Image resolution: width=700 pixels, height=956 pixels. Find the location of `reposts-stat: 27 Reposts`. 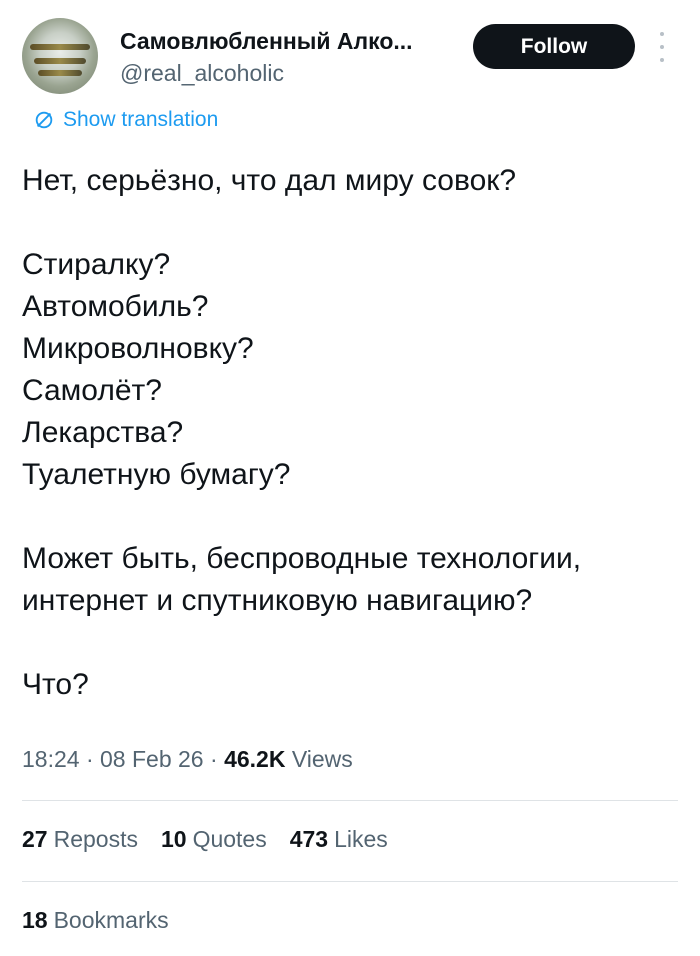

reposts-stat: 27 Reposts is located at coordinates (80, 839).